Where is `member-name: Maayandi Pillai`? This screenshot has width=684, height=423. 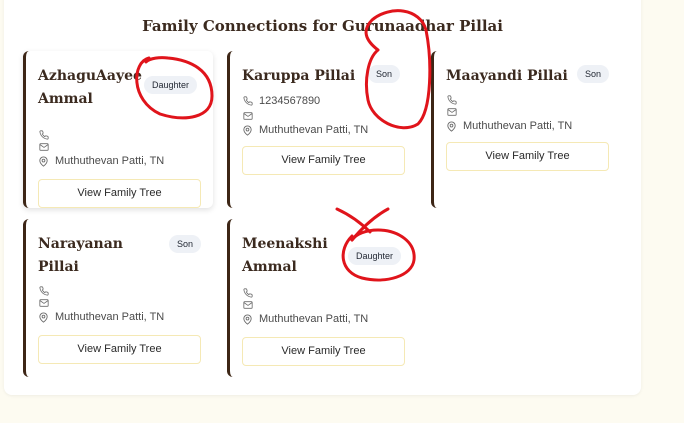 member-name: Maayandi Pillai is located at coordinates (511, 76).